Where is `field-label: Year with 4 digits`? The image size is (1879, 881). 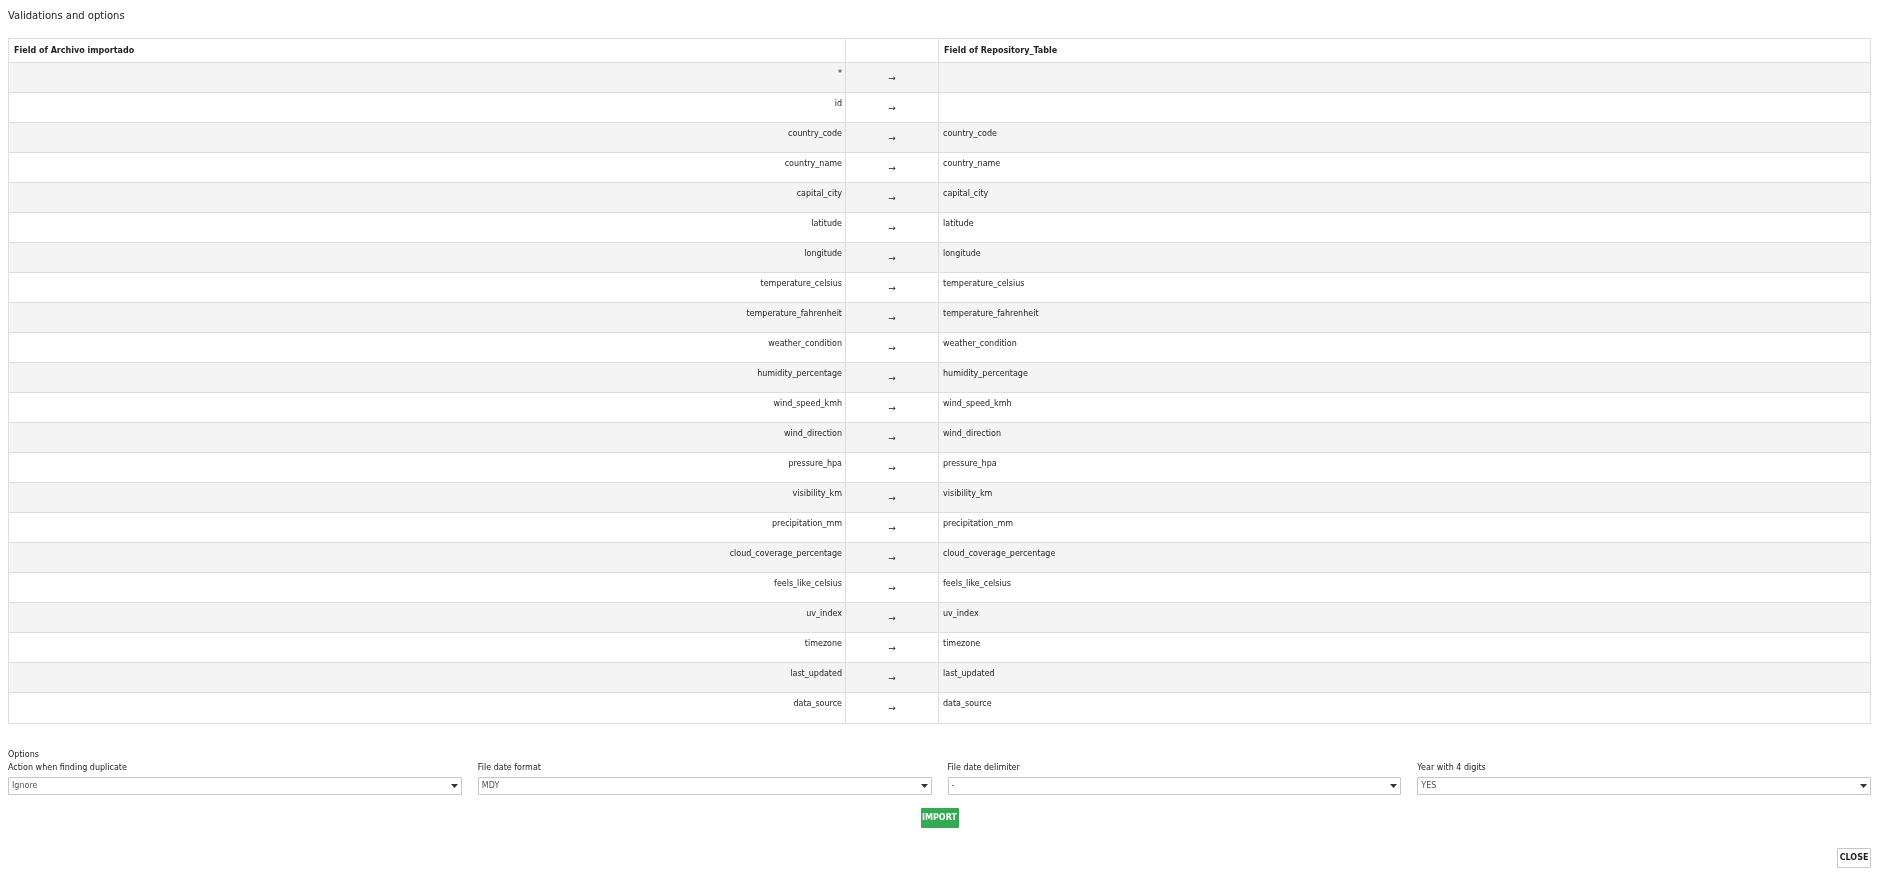 field-label: Year with 4 digits is located at coordinates (1451, 768).